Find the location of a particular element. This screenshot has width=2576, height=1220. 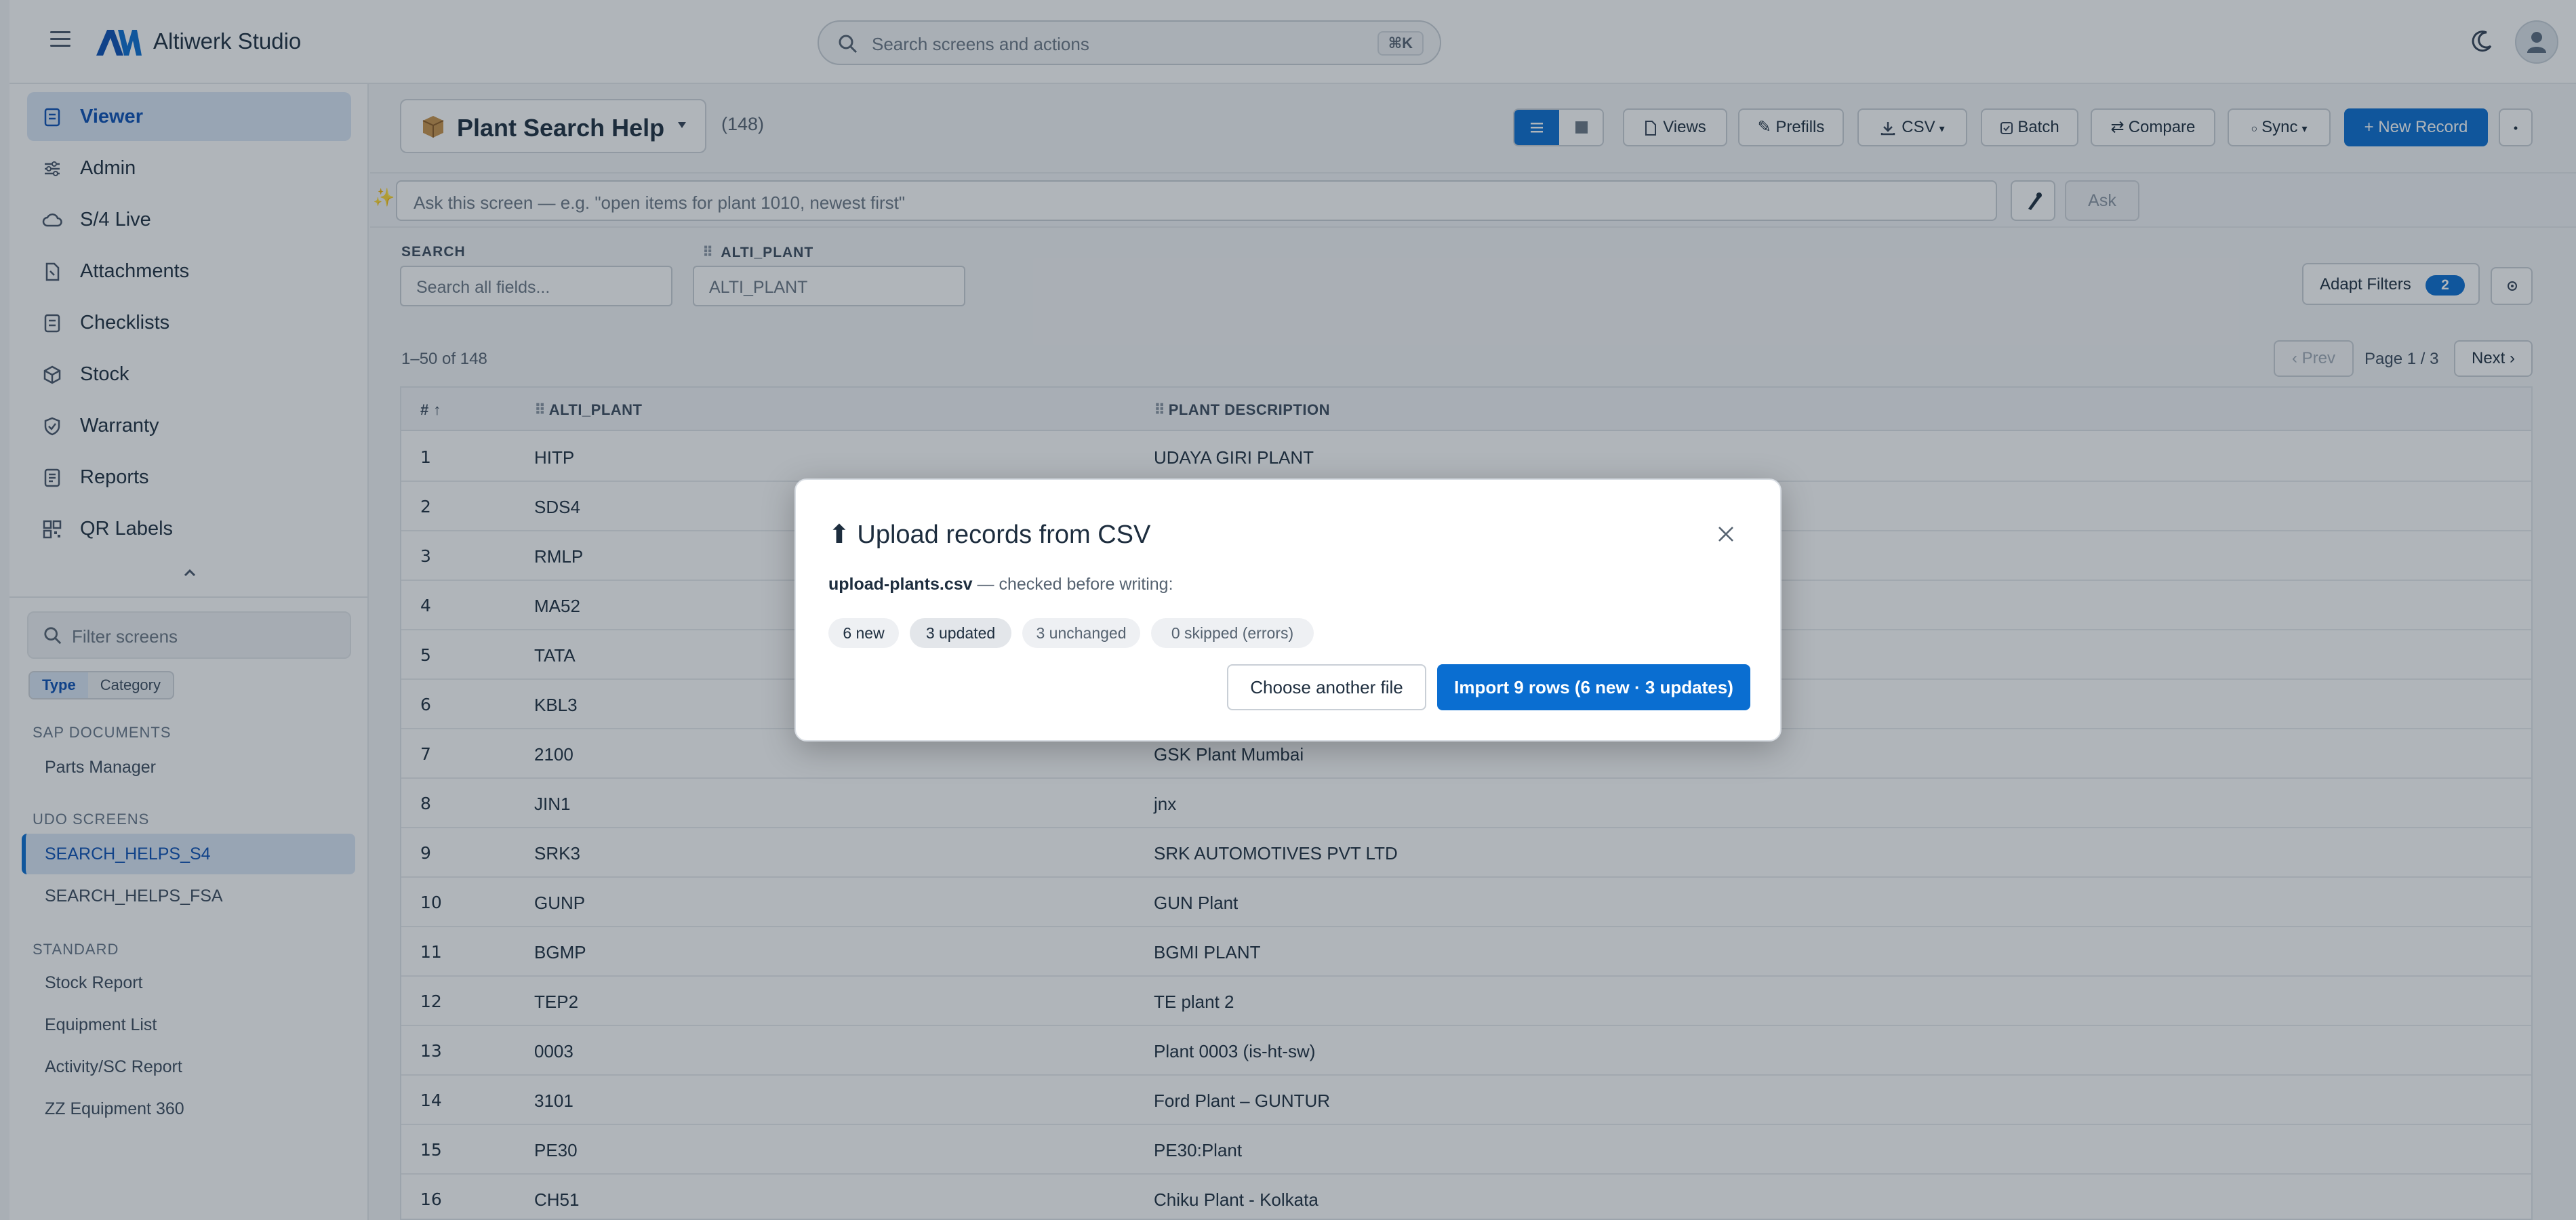

dialog-title: ⬆ Upload records from CSV is located at coordinates (989, 535).